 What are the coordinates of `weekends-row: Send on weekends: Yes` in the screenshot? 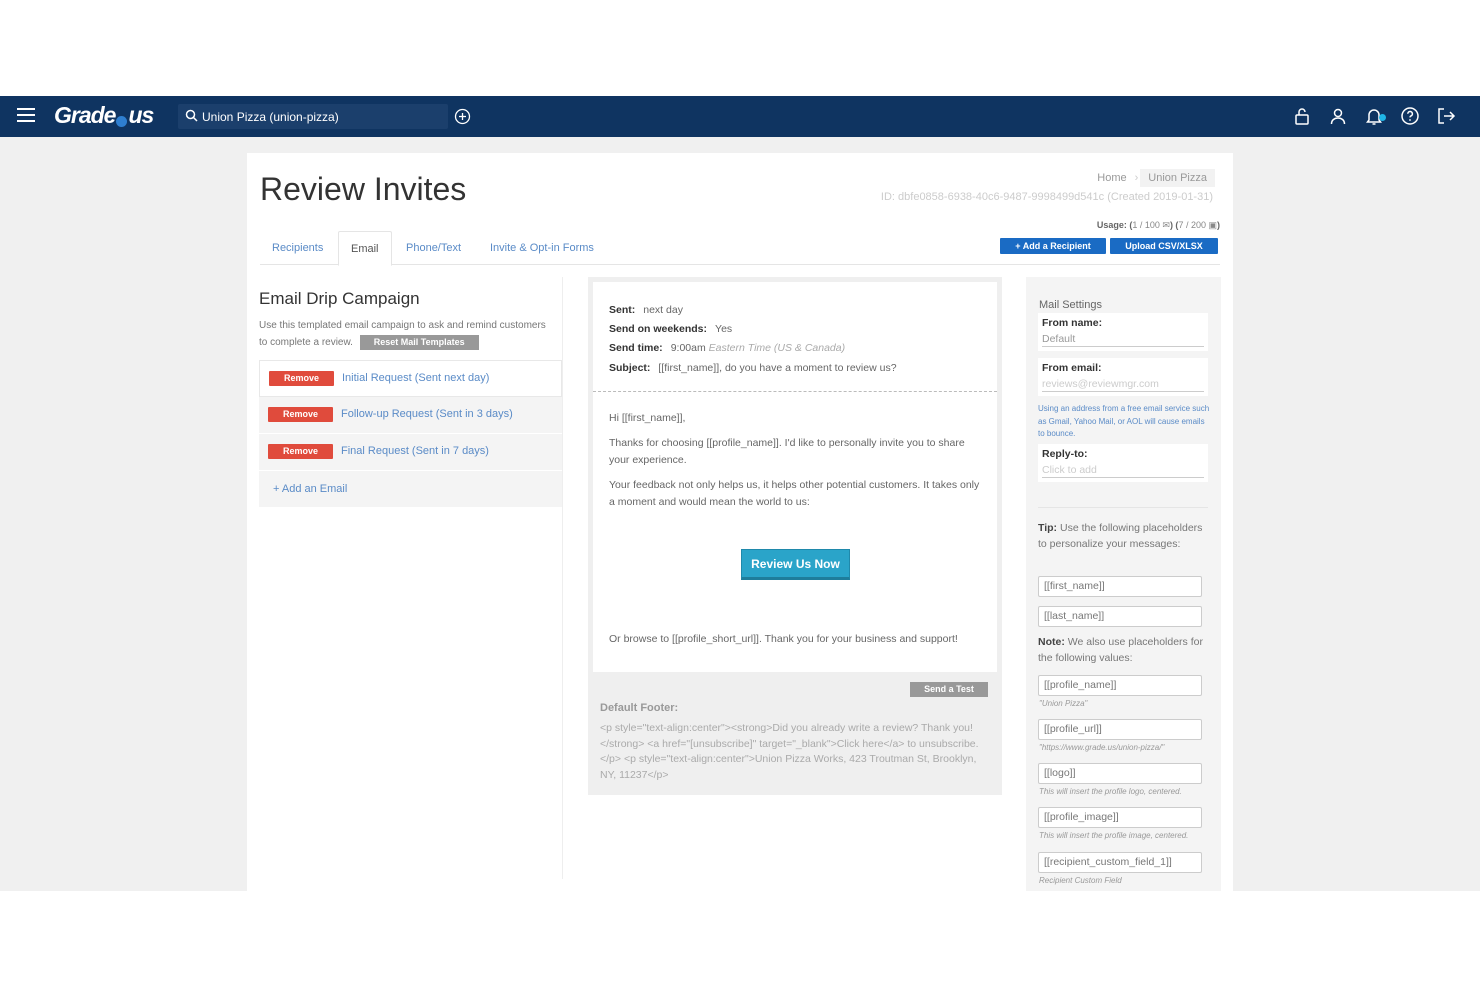 It's located at (671, 329).